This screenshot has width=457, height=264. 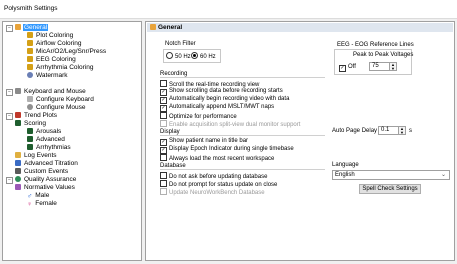 I want to click on tree-item-log-events: Log Events, so click(x=36, y=156).